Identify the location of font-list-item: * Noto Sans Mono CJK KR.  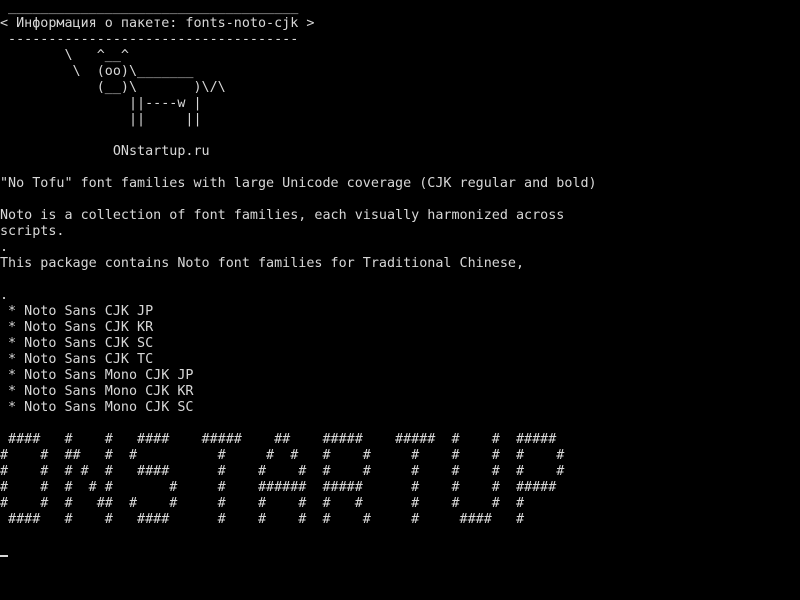
(97, 391).